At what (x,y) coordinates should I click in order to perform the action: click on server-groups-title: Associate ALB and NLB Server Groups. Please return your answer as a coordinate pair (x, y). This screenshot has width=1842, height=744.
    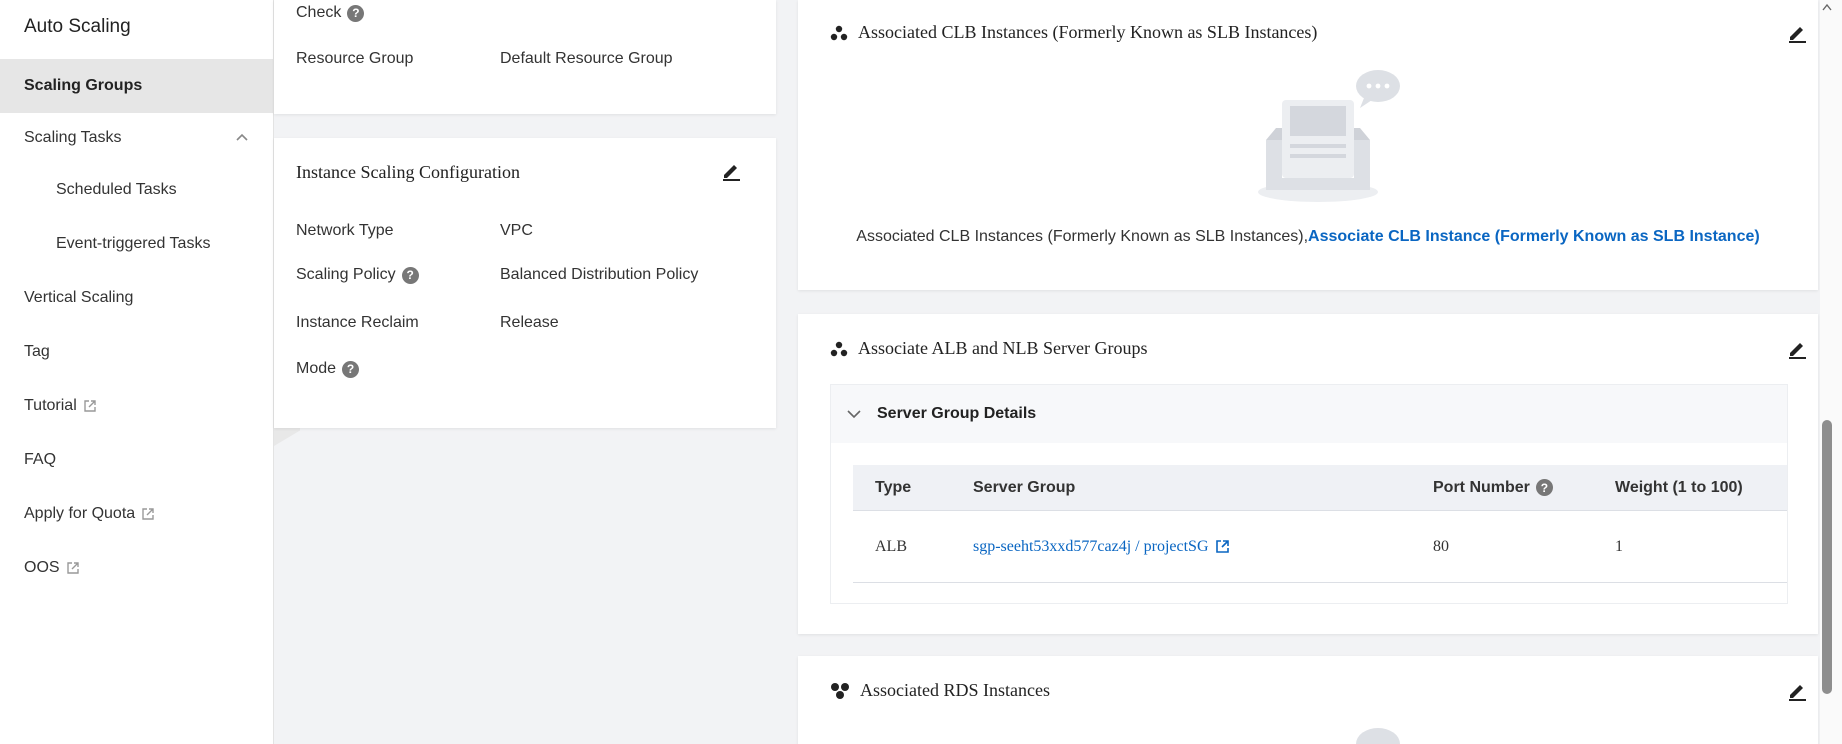
    Looking at the image, I should click on (988, 348).